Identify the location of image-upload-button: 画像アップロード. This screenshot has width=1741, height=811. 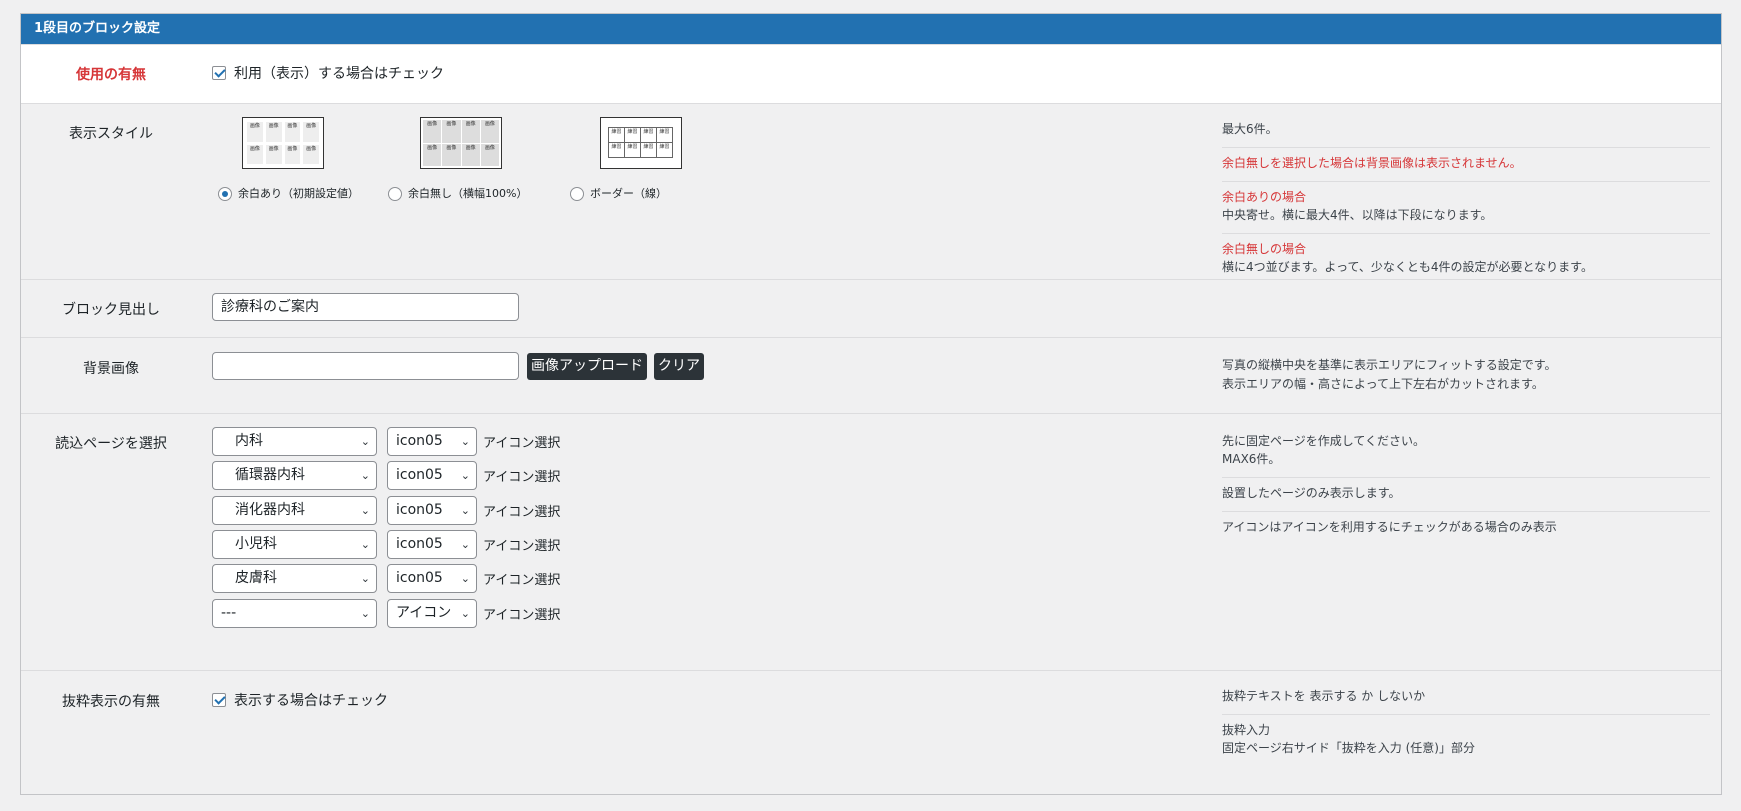
(587, 366).